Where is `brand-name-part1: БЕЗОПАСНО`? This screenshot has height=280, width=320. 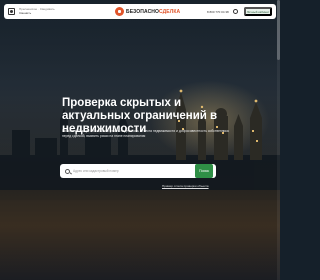 brand-name-part1: БЕЗОПАСНО is located at coordinates (142, 11).